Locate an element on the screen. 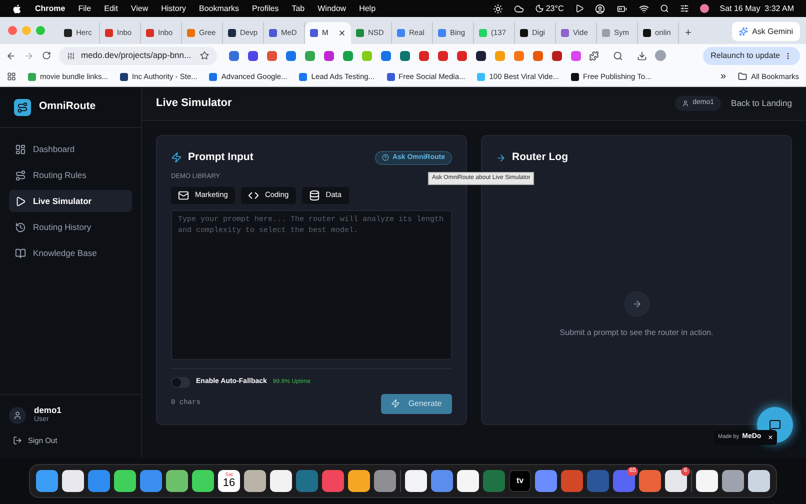 This screenshot has height=504, width=806. back-to-landing-link: Back to Landing is located at coordinates (761, 103).